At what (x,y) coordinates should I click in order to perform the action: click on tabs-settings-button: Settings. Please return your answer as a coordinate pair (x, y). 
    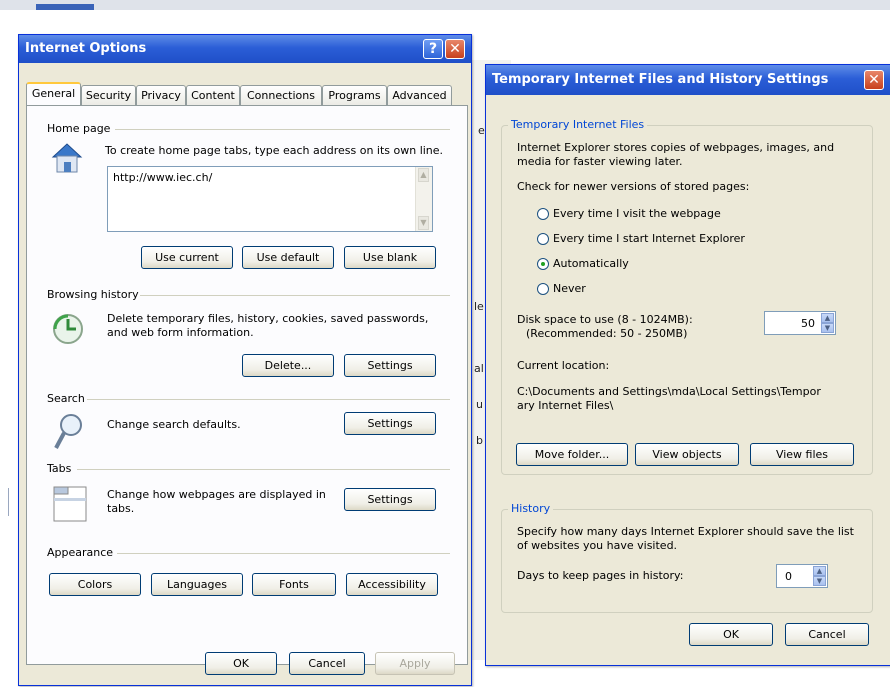
    Looking at the image, I should click on (390, 499).